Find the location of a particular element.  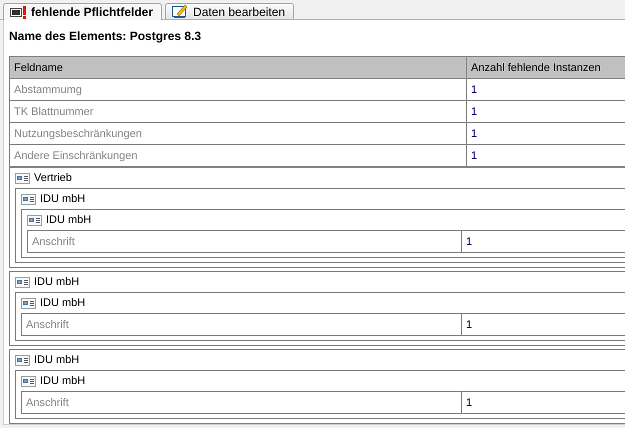

column-header: Feldname is located at coordinates (238, 68).